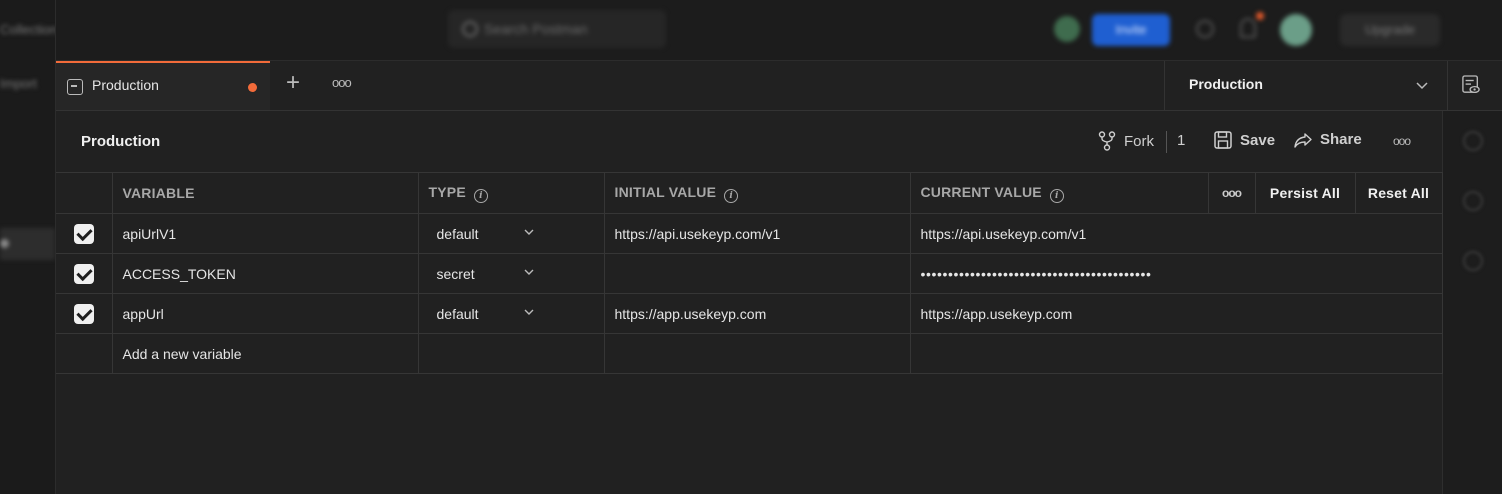  Describe the element at coordinates (1205, 29) in the screenshot. I see `settings-icon` at that location.